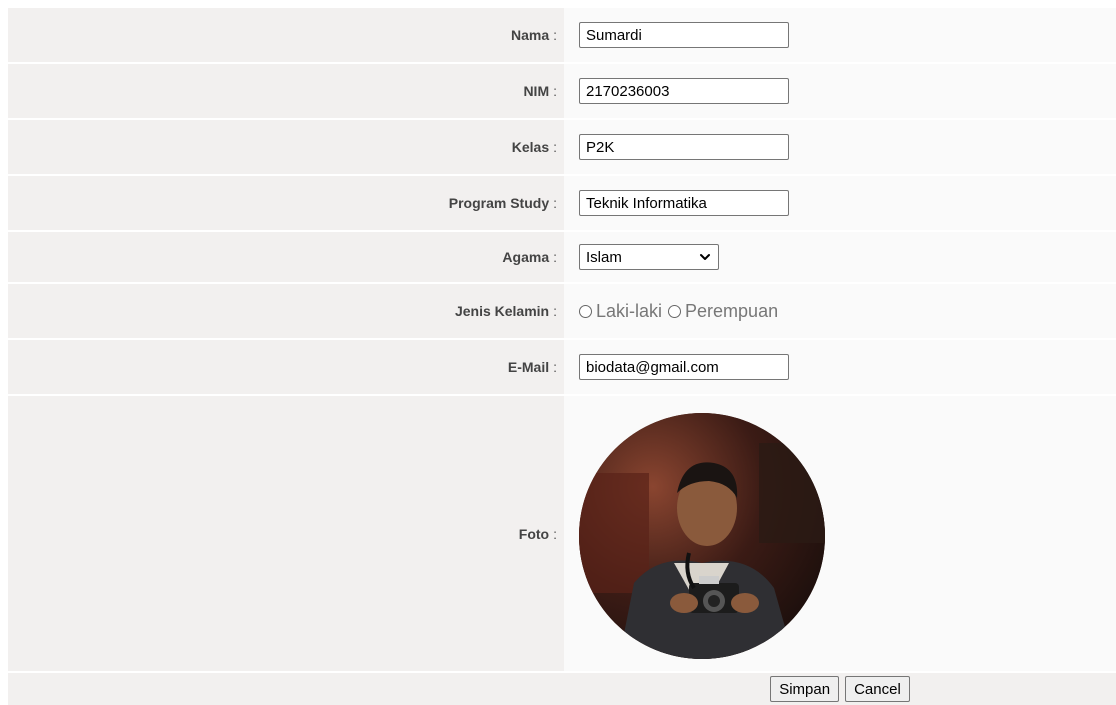 This screenshot has width=1116, height=705. Describe the element at coordinates (286, 311) in the screenshot. I see `label-cell: Jenis Kelamin:` at that location.